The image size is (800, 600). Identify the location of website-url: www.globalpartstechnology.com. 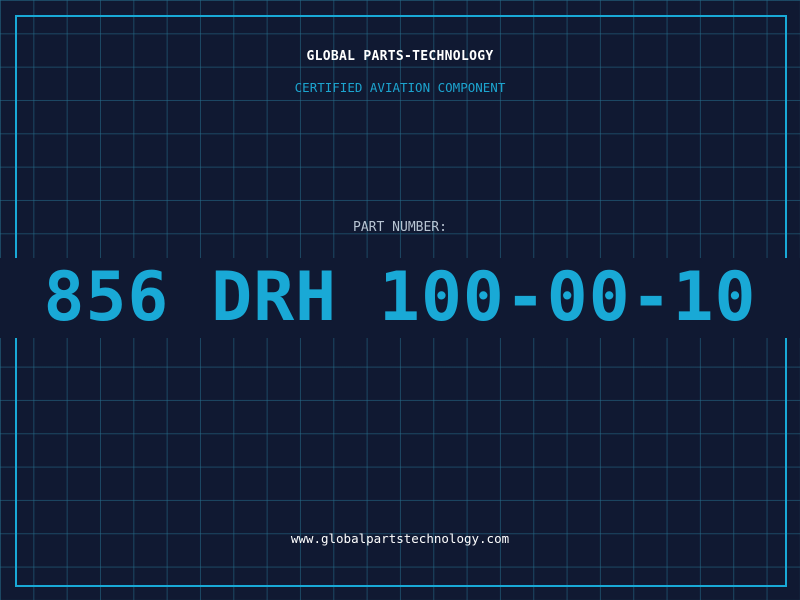
(400, 538).